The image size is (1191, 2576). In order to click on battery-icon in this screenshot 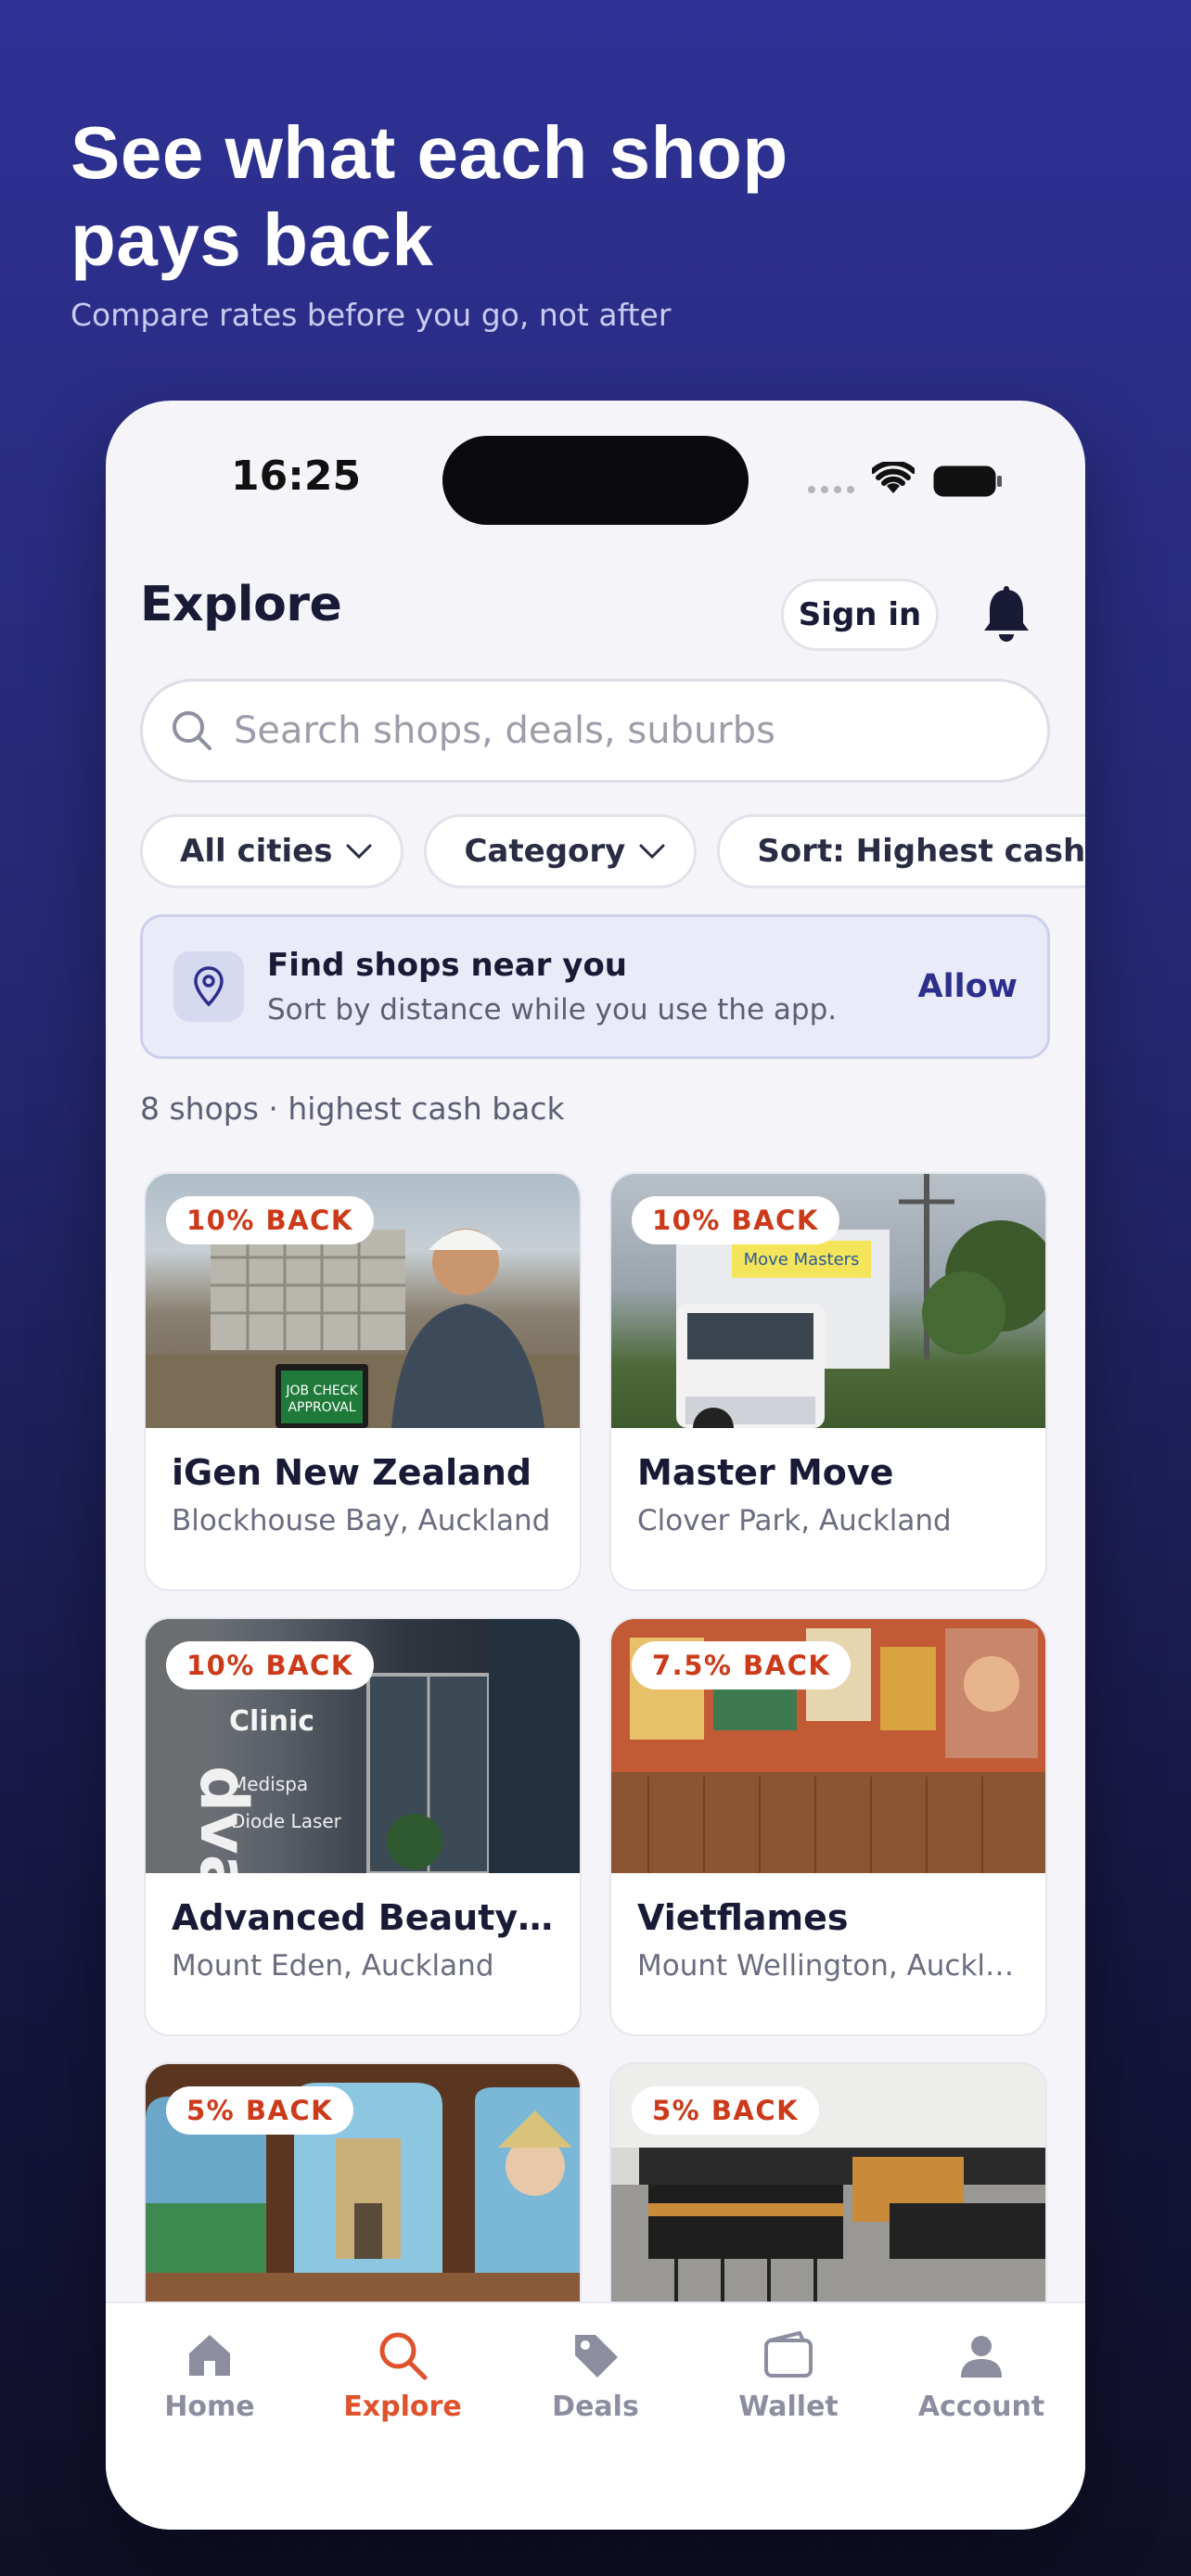, I will do `click(967, 481)`.